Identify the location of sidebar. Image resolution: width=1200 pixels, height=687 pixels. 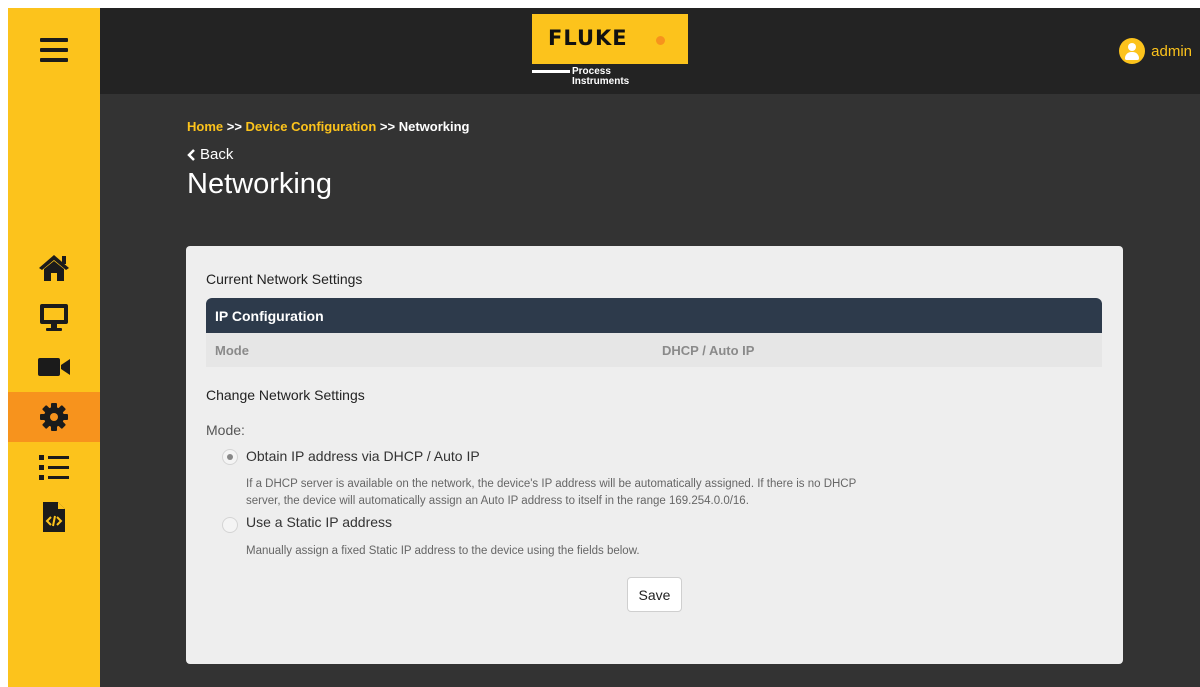
(54, 347).